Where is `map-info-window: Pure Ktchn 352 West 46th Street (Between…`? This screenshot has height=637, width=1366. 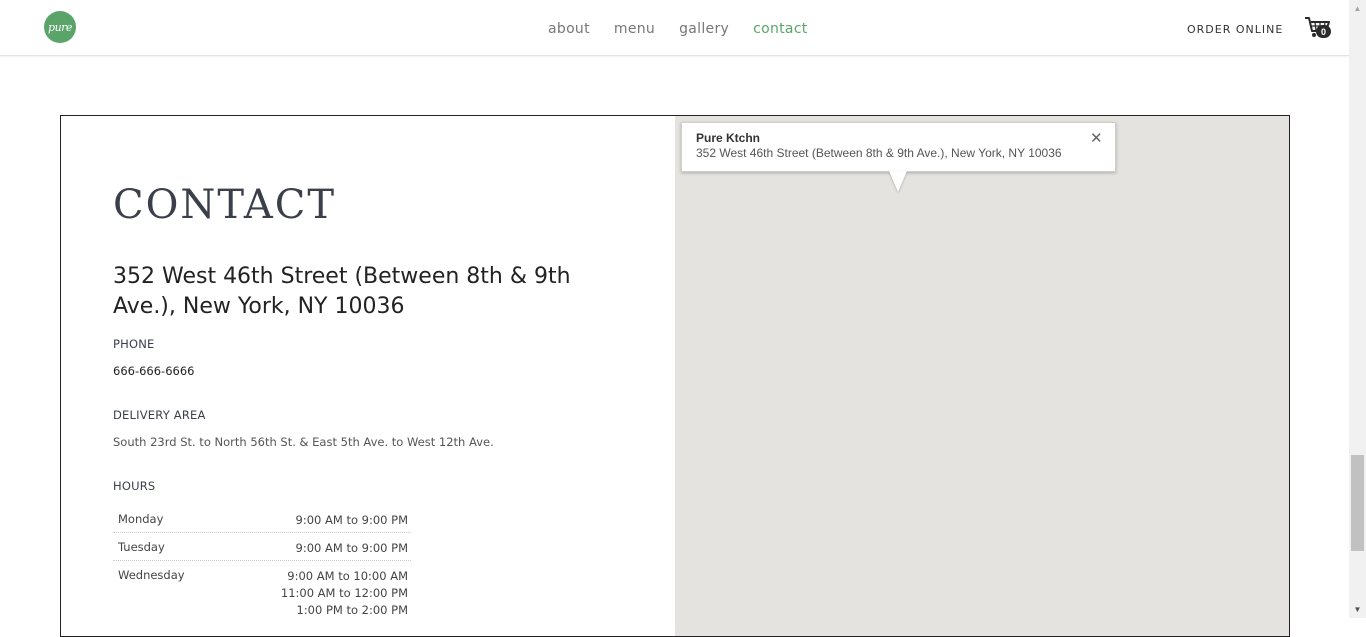
map-info-window: Pure Ktchn 352 West 46th Street (Between… is located at coordinates (898, 147).